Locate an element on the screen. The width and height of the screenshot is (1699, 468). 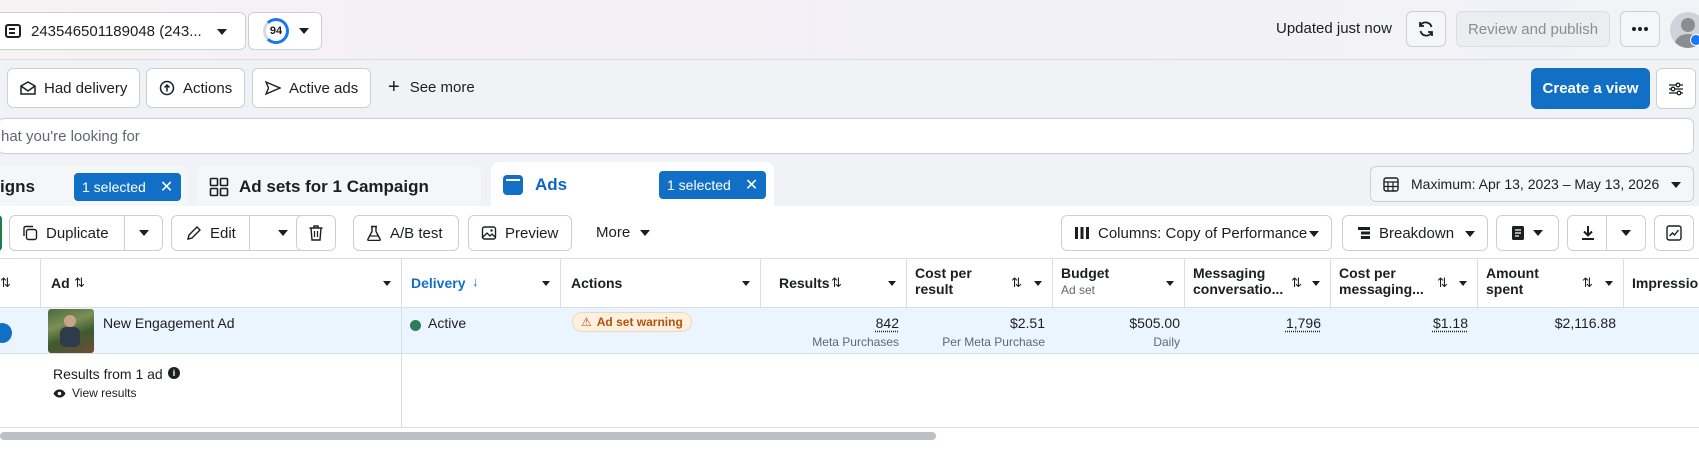
chart-view-button is located at coordinates (1674, 233).